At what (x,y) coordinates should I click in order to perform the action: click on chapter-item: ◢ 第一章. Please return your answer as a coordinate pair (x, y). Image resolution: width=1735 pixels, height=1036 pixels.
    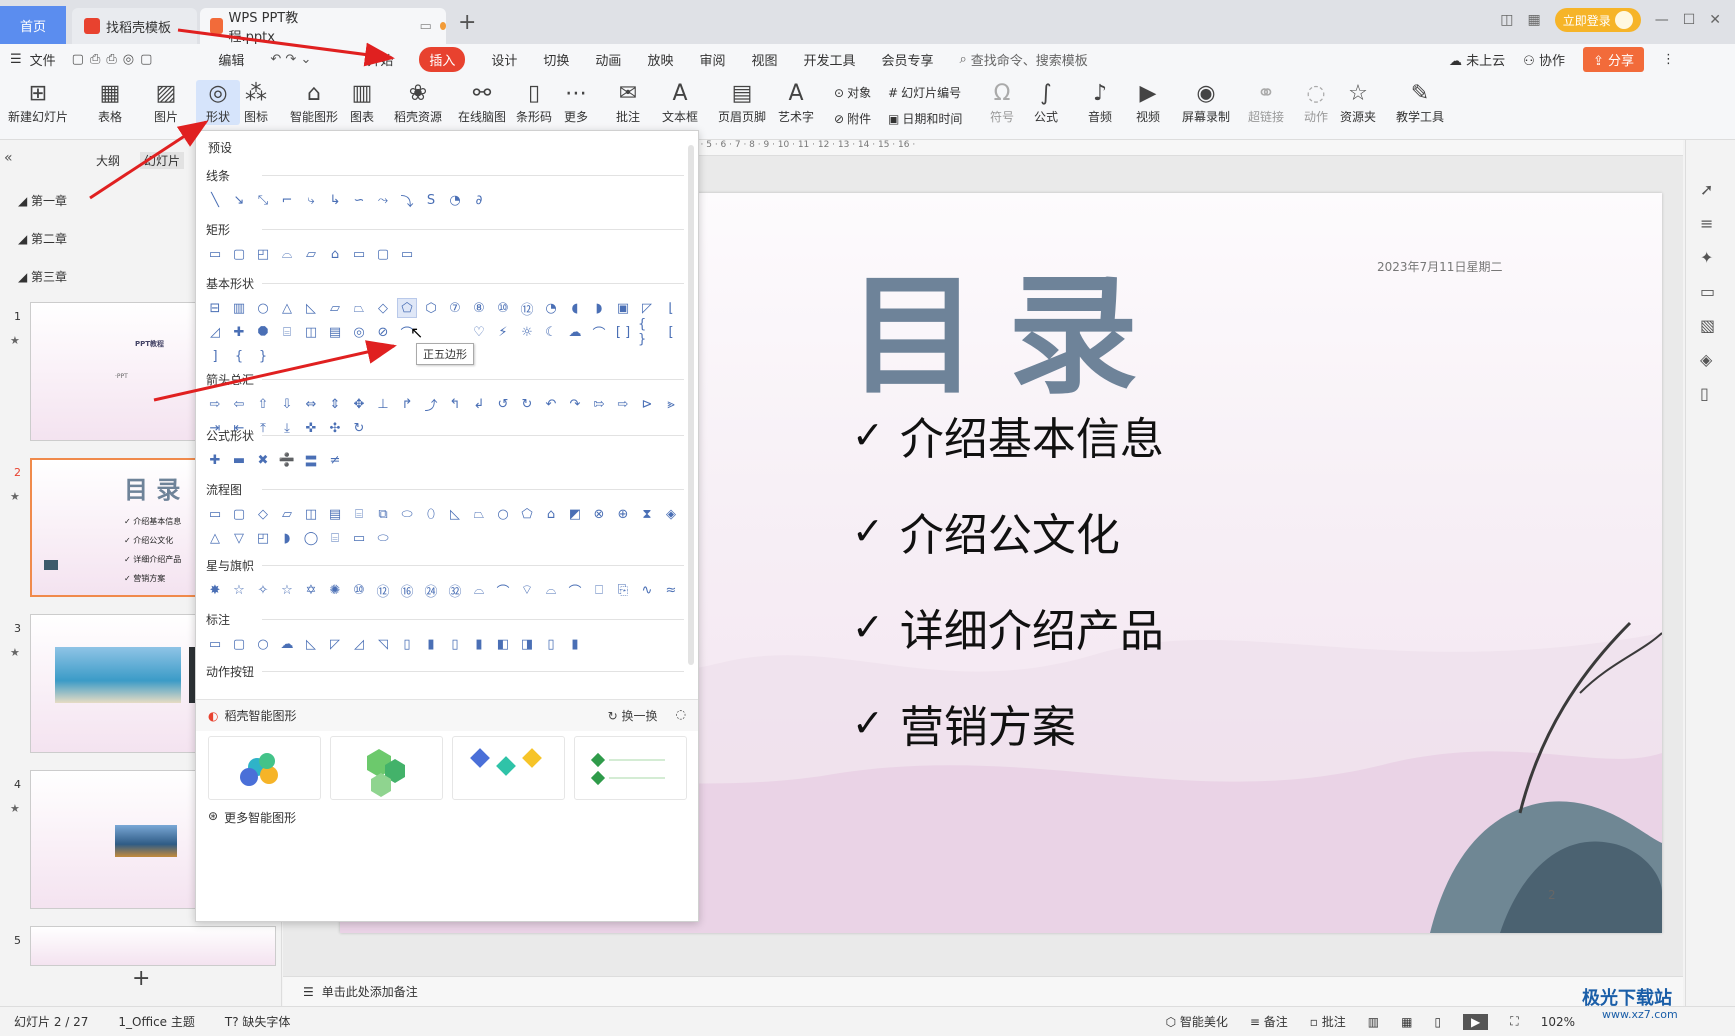
    Looking at the image, I should click on (42, 200).